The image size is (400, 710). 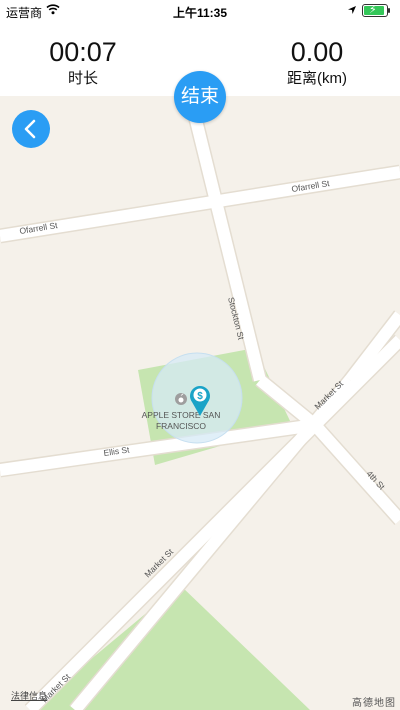 What do you see at coordinates (181, 426) in the screenshot?
I see `poi-name: FRANCISCO` at bounding box center [181, 426].